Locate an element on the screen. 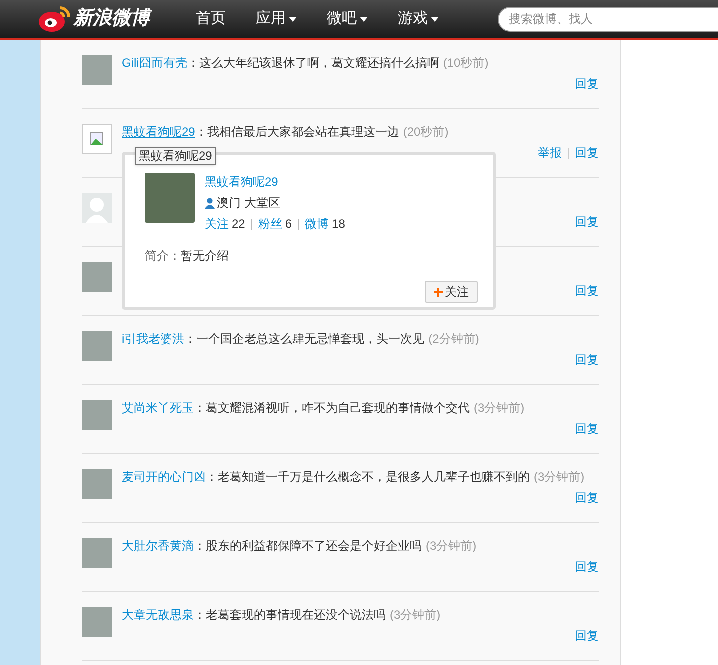 This screenshot has height=665, width=718. comment-text: ：股东的利益都保障不了还会是个好企业吗 is located at coordinates (308, 546).